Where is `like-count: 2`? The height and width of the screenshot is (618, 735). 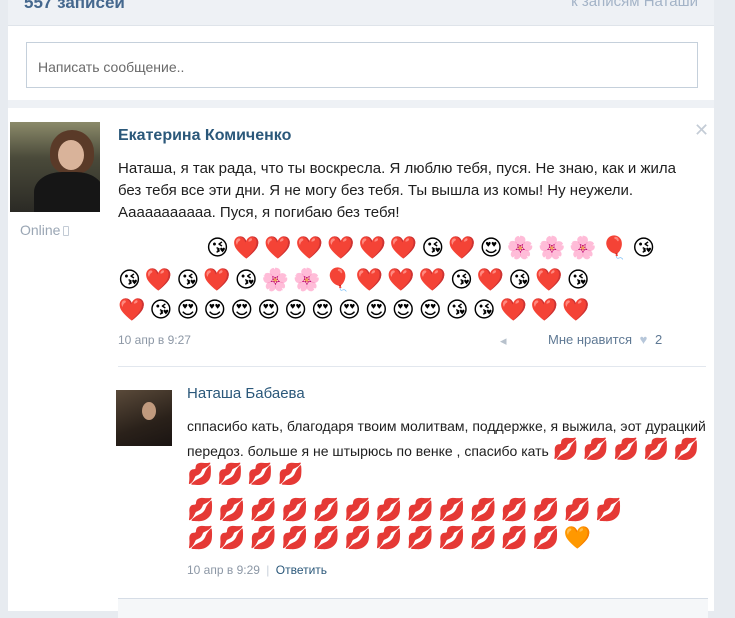 like-count: 2 is located at coordinates (658, 339).